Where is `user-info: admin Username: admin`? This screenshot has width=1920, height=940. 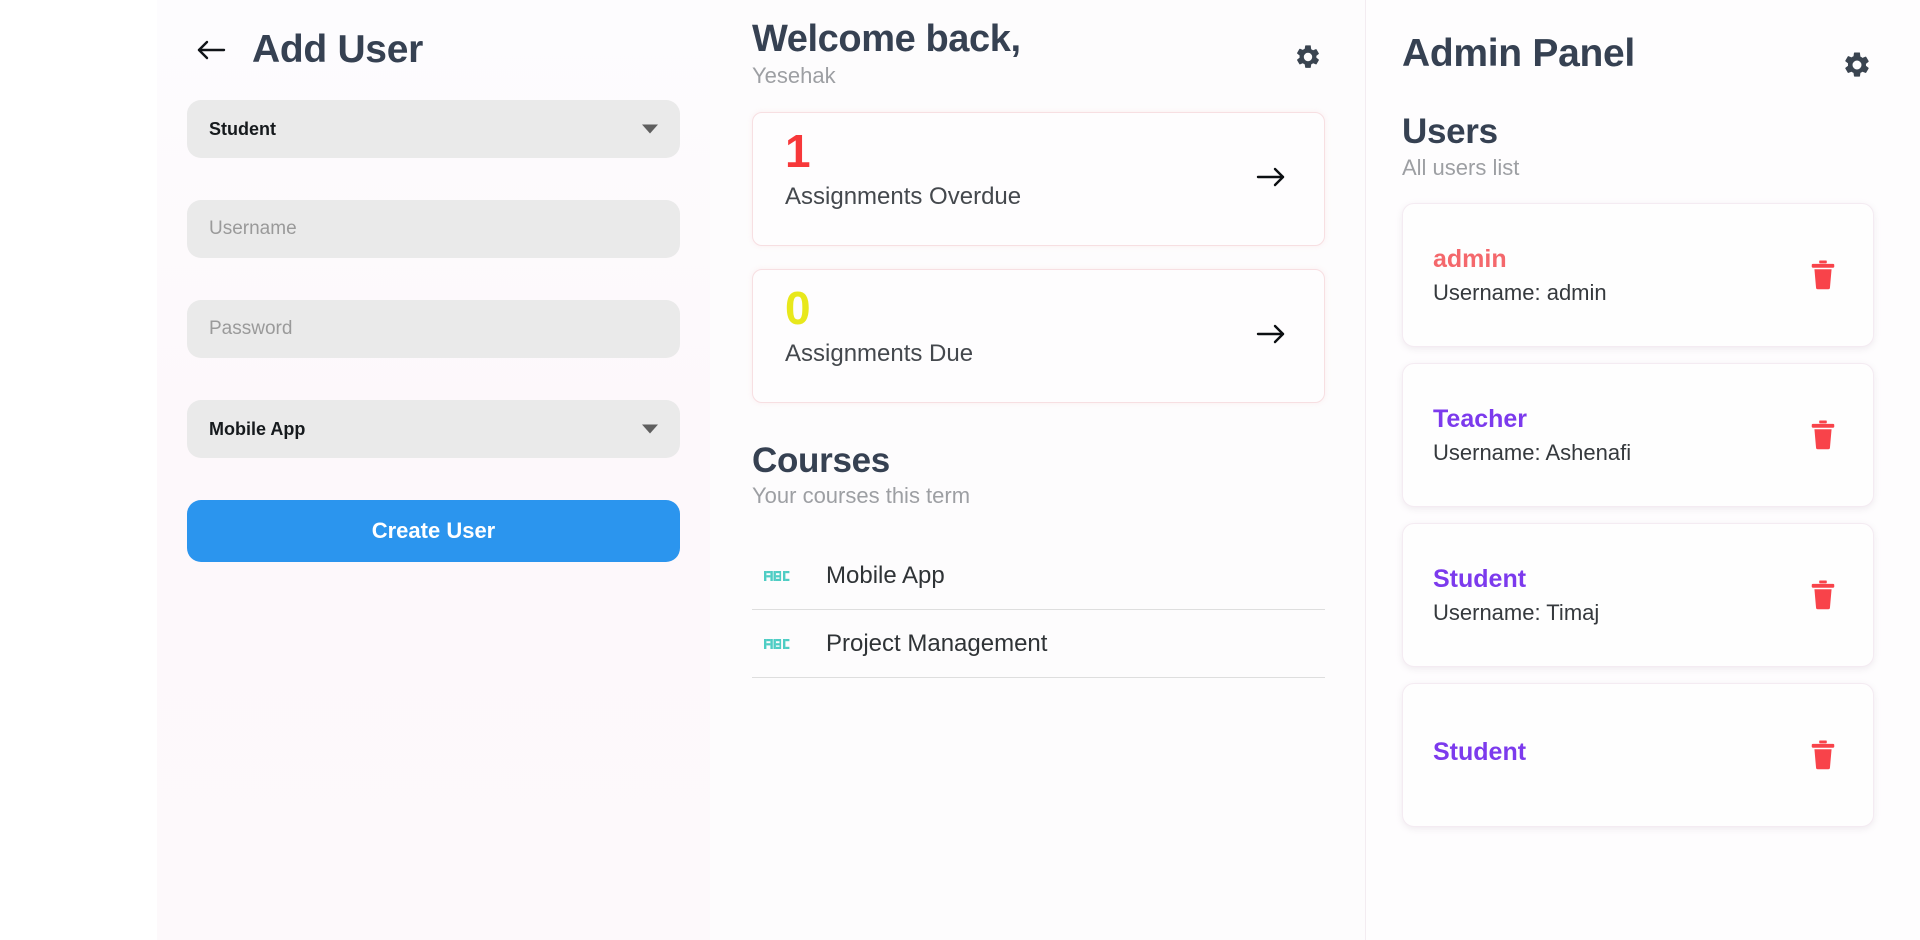 user-info: admin Username: admin is located at coordinates (1520, 274).